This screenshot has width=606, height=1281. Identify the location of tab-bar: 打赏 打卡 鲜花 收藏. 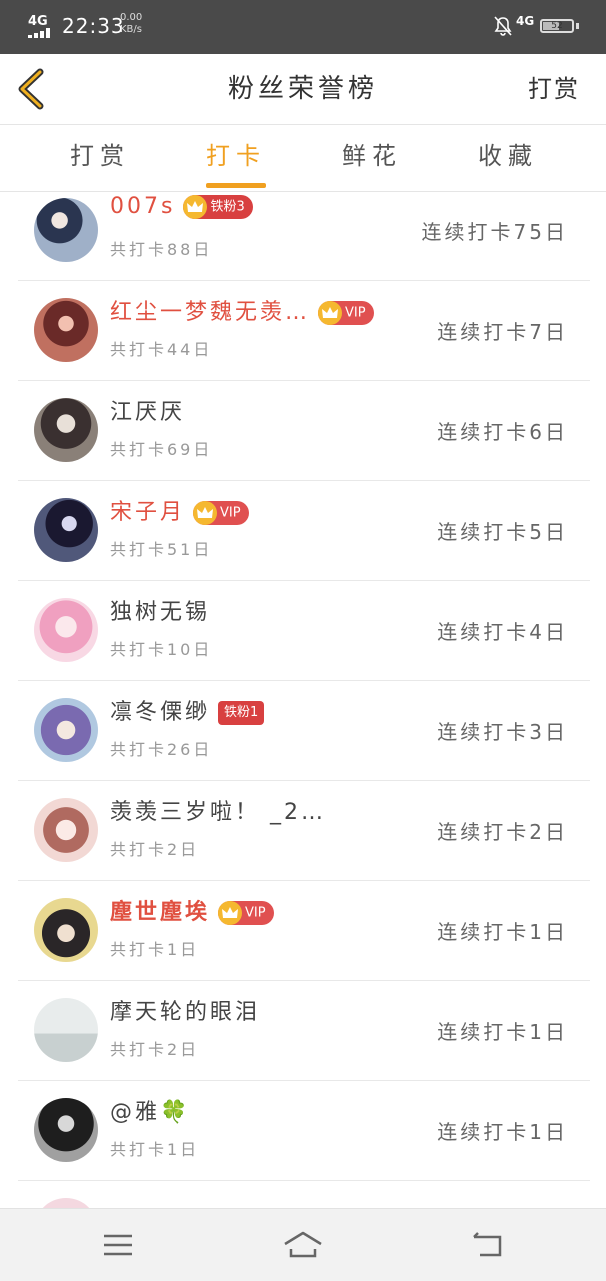
(303, 158).